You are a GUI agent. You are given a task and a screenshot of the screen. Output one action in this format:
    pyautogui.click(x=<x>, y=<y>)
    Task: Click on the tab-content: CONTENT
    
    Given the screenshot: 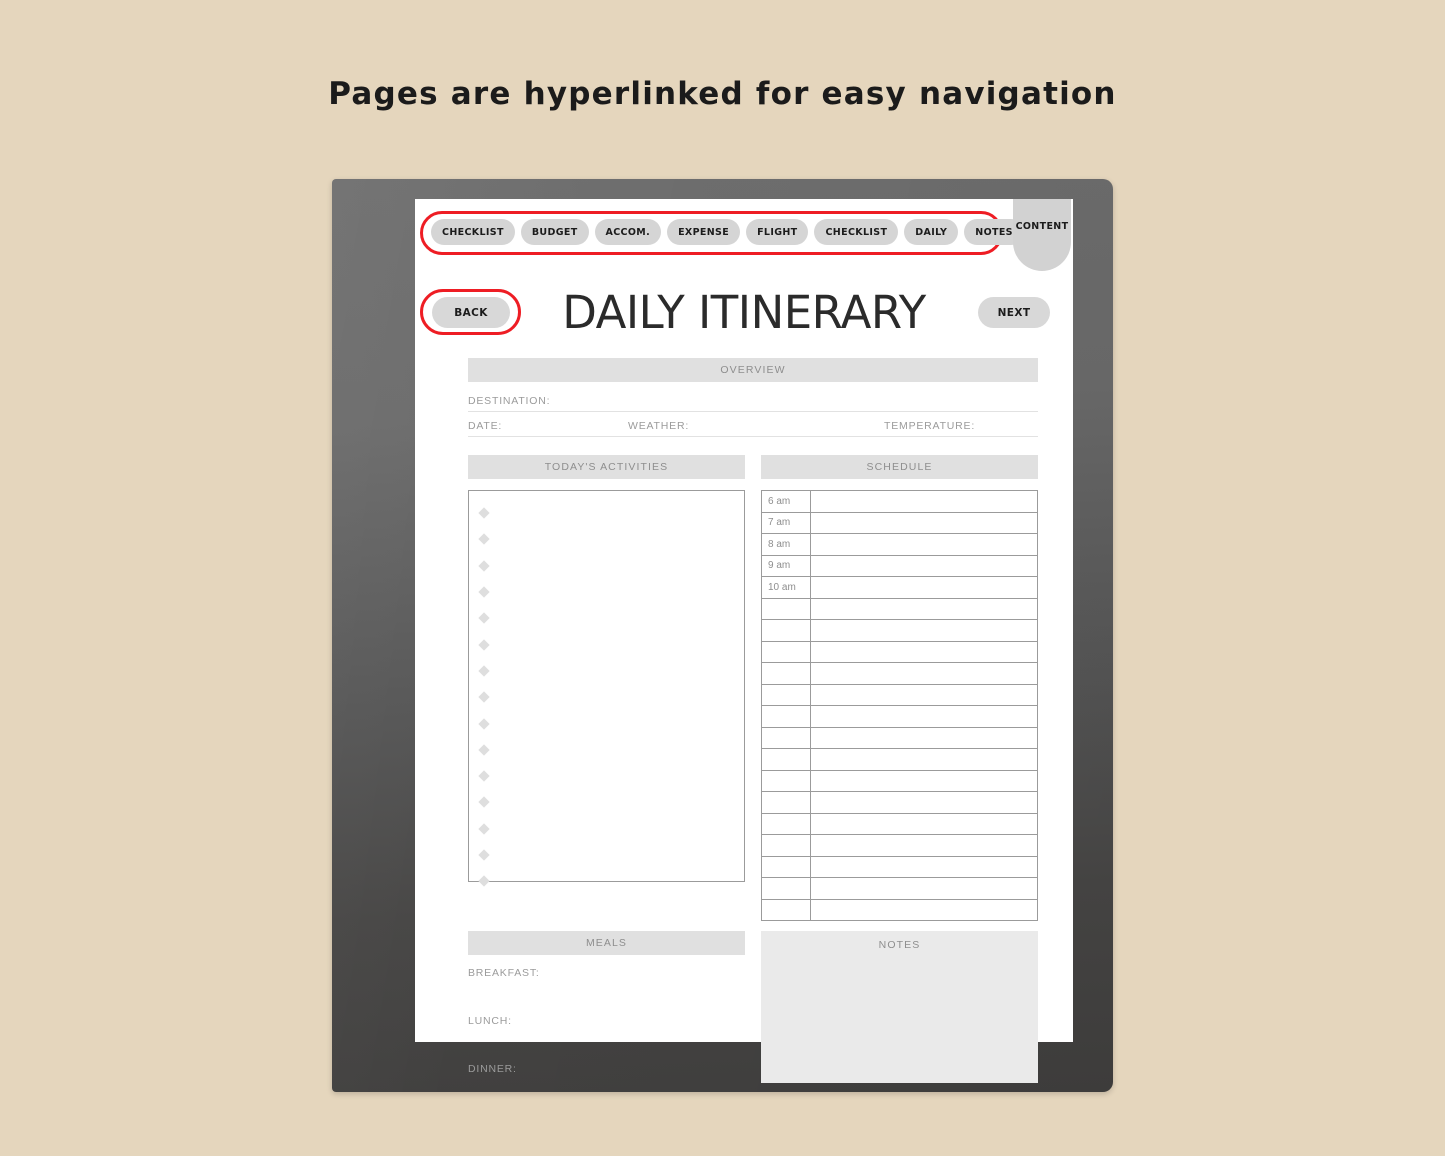 What is the action you would take?
    pyautogui.click(x=1042, y=235)
    